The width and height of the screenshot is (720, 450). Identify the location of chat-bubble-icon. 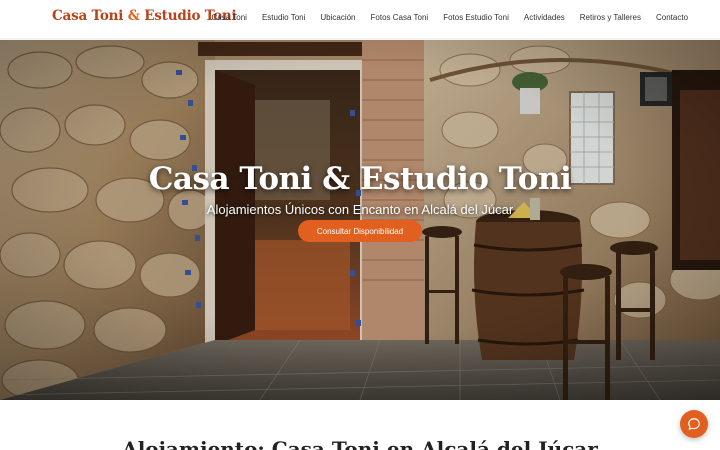
(694, 424).